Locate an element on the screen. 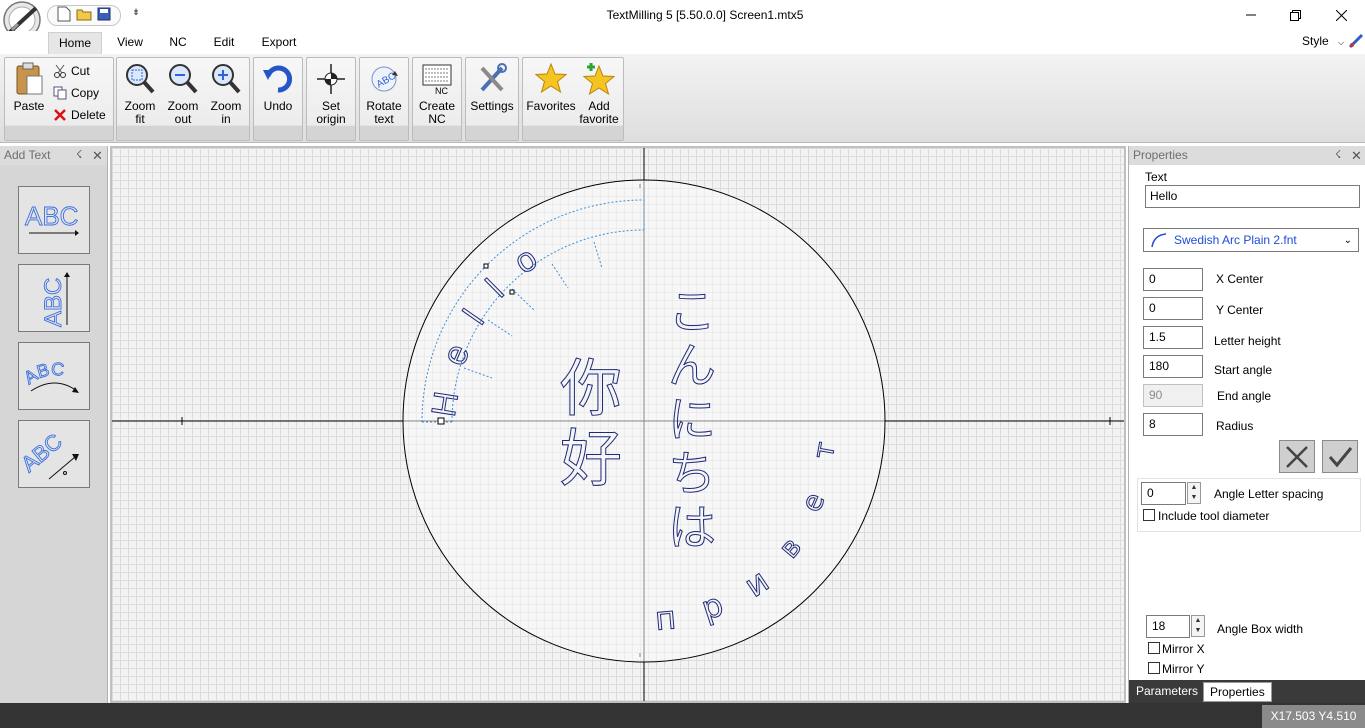 The width and height of the screenshot is (1365, 728). tab-export: Export is located at coordinates (279, 43).